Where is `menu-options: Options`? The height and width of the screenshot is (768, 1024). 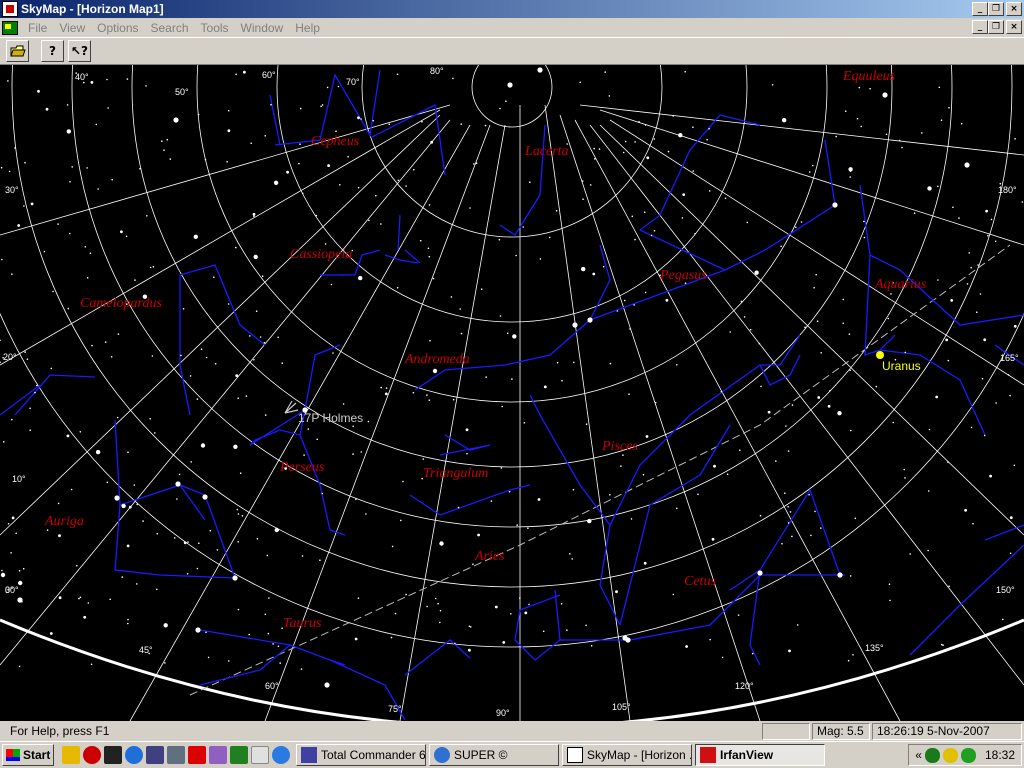 menu-options: Options is located at coordinates (117, 28).